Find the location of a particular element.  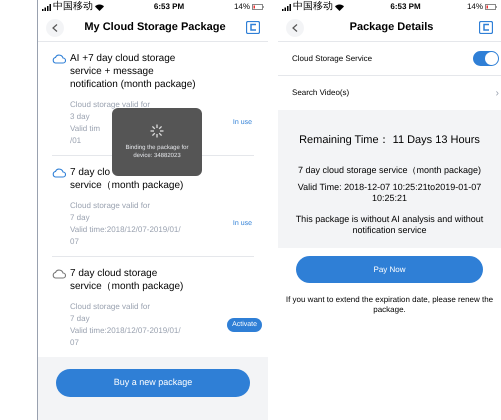

validity-text: Valid tim is located at coordinates (85, 129).